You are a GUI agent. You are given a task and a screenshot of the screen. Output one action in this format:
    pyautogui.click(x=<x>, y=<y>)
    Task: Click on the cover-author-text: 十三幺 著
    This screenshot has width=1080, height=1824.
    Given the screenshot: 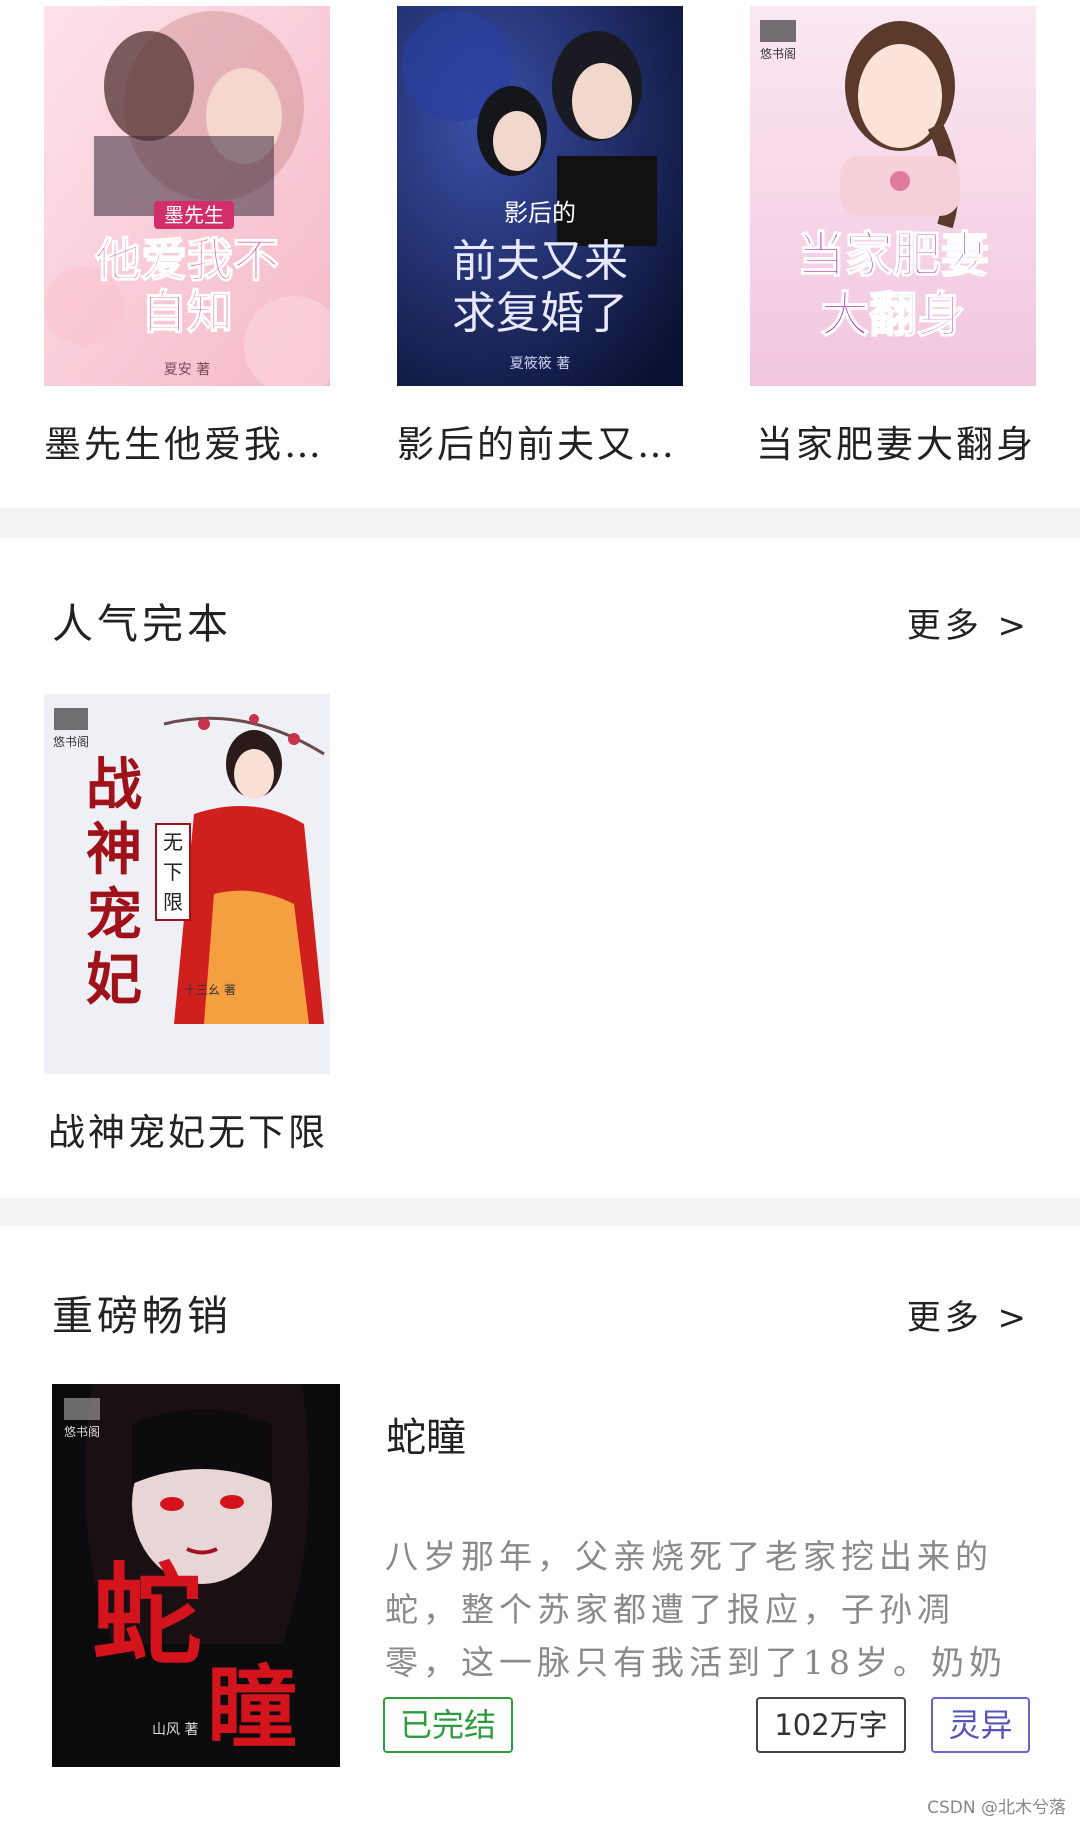 What is the action you would take?
    pyautogui.click(x=210, y=989)
    